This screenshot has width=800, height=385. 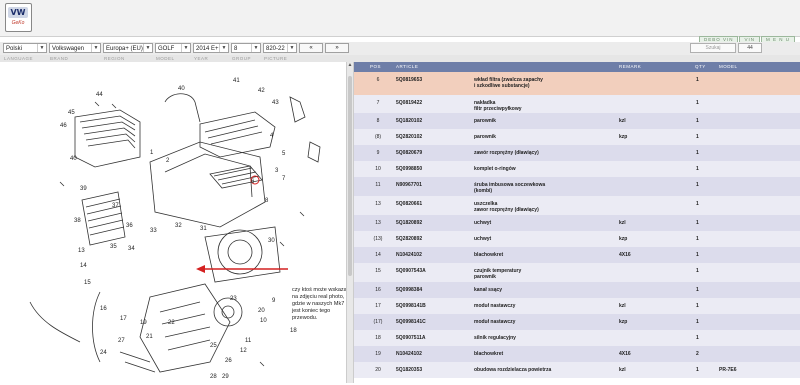 What do you see at coordinates (246, 48) in the screenshot?
I see `group-select: 8 ▼` at bounding box center [246, 48].